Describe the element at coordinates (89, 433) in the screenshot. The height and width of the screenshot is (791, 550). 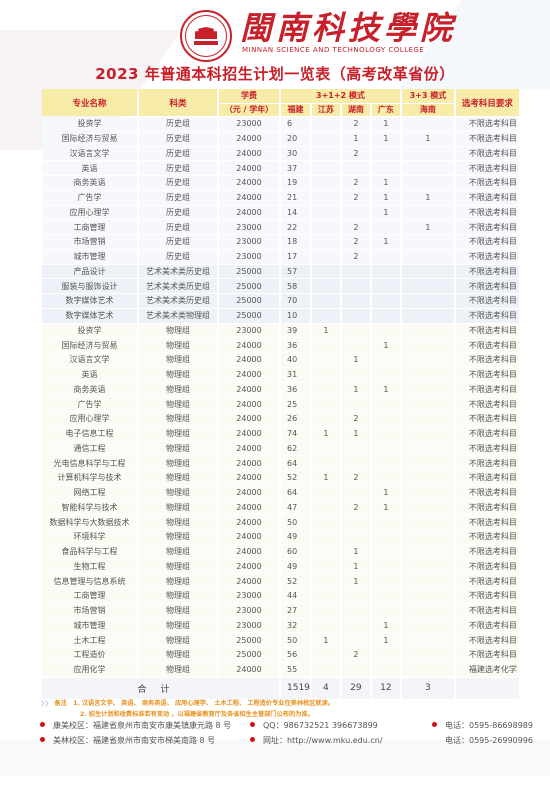
I see `major-cell: 电子信息工程` at that location.